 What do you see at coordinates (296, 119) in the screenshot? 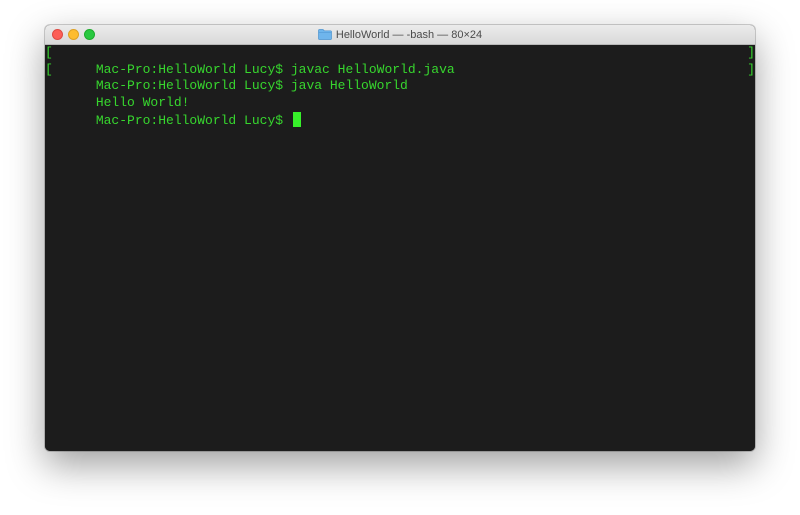
I see `terminal-cursor` at bounding box center [296, 119].